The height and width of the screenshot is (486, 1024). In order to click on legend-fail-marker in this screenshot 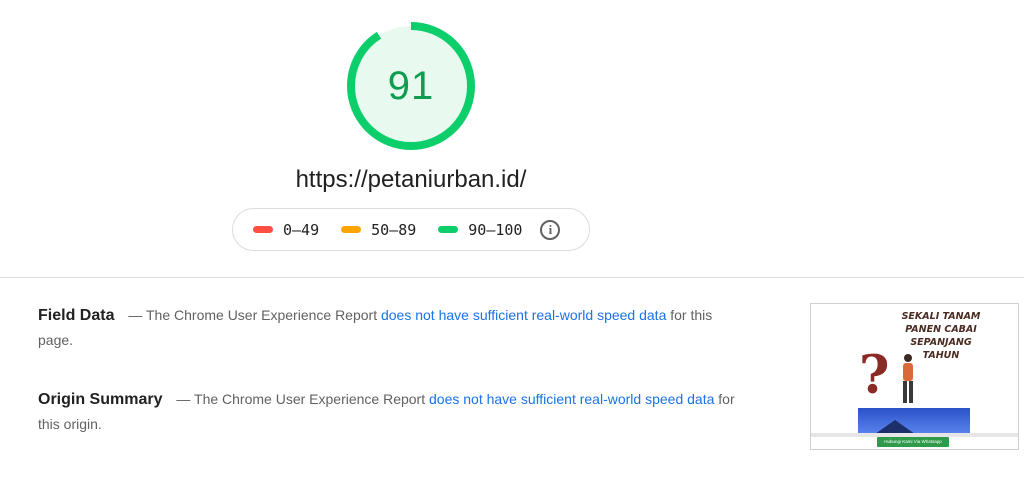, I will do `click(263, 229)`.